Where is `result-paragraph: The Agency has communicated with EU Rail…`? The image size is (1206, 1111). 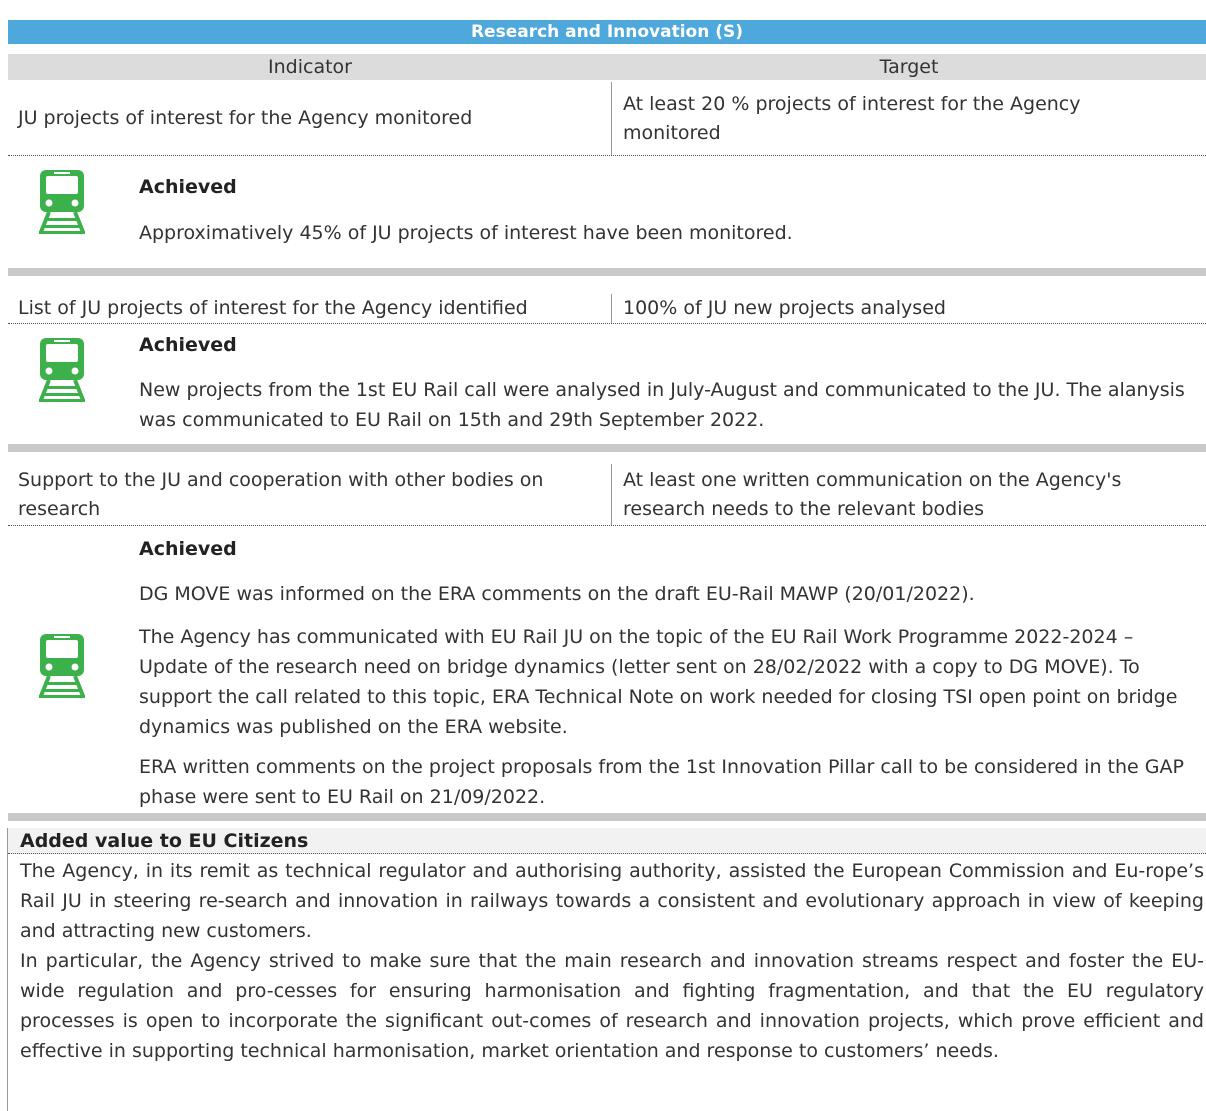
result-paragraph: The Agency has communicated with EU Rail… is located at coordinates (658, 682).